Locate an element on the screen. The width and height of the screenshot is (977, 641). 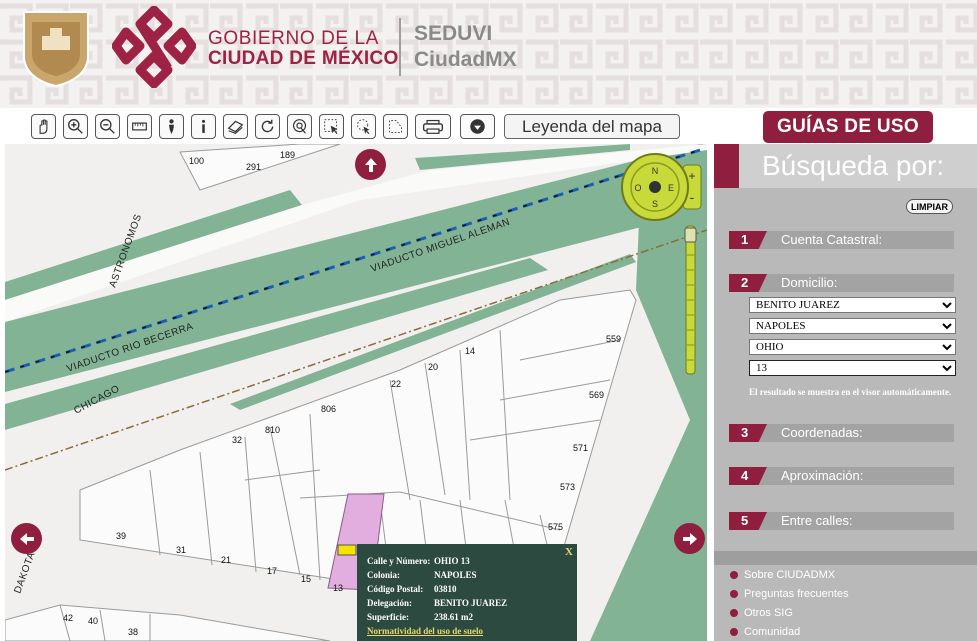
lot-number: 40 is located at coordinates (93, 621).